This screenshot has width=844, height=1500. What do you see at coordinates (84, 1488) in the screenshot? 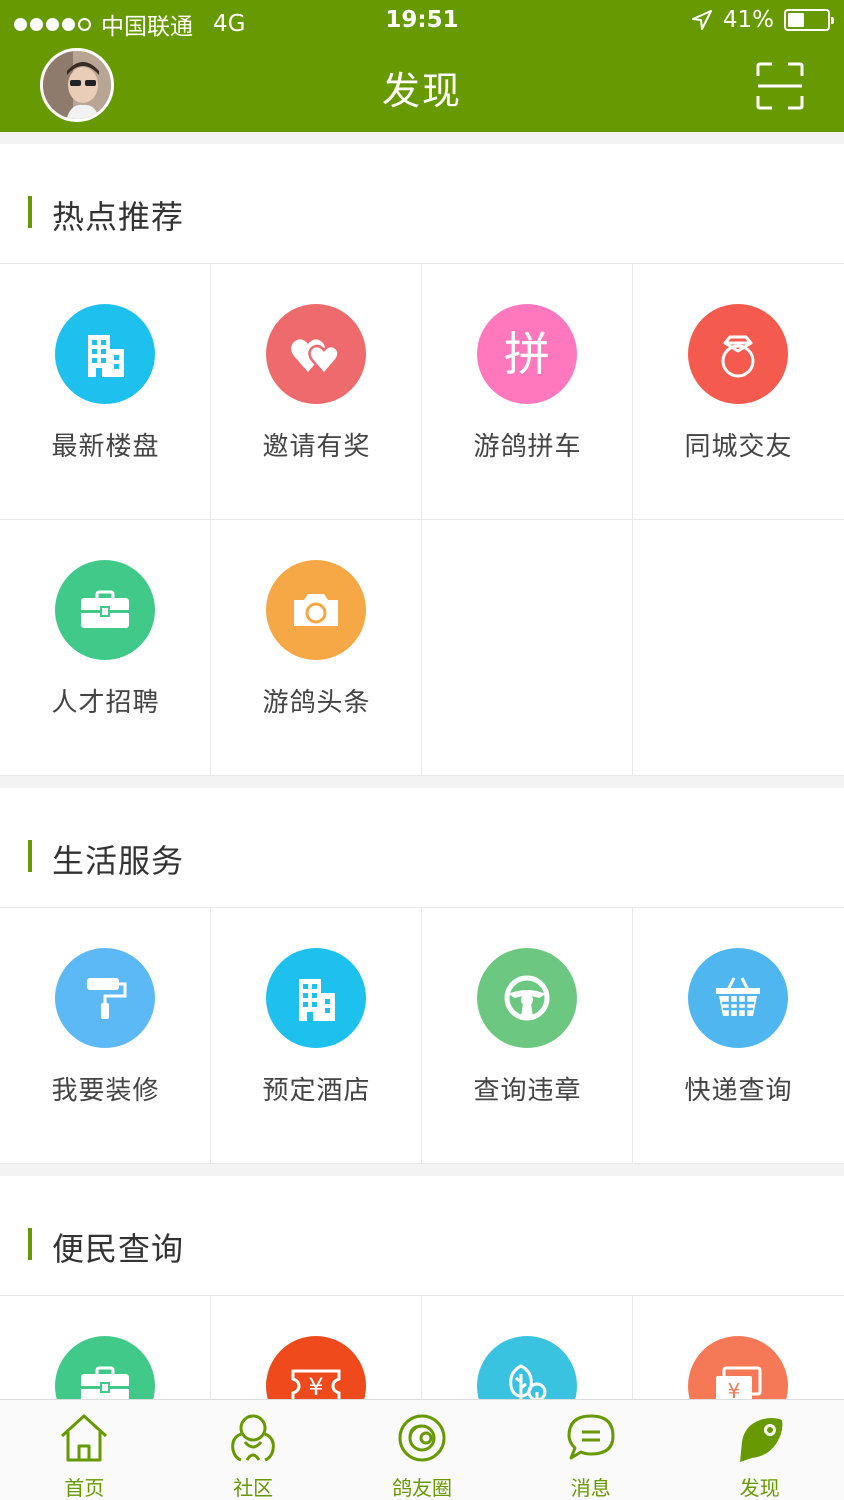
I see `tab-label: 首页` at bounding box center [84, 1488].